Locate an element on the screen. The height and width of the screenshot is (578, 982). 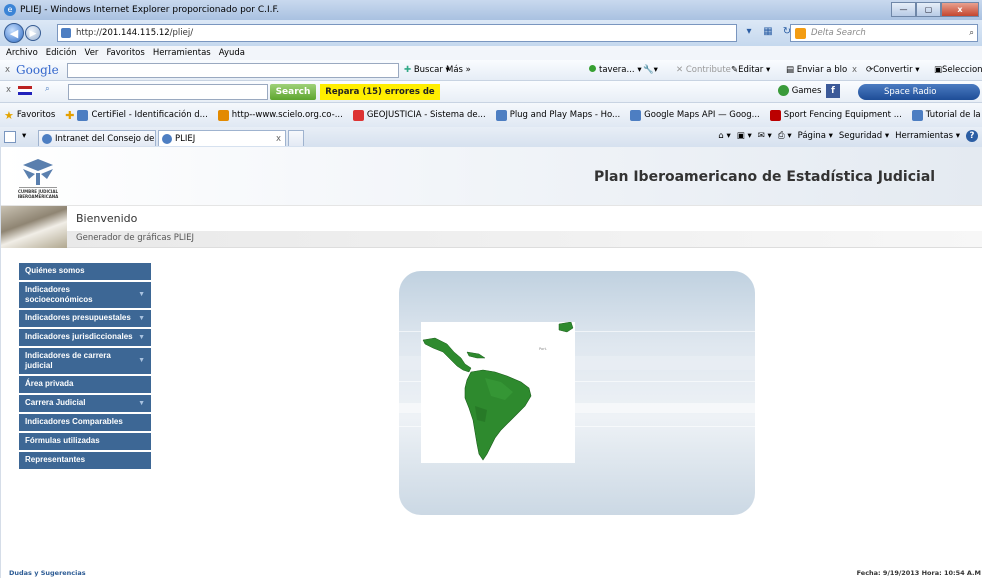
url-host: 201.144.115.12 is located at coordinates (136, 33).